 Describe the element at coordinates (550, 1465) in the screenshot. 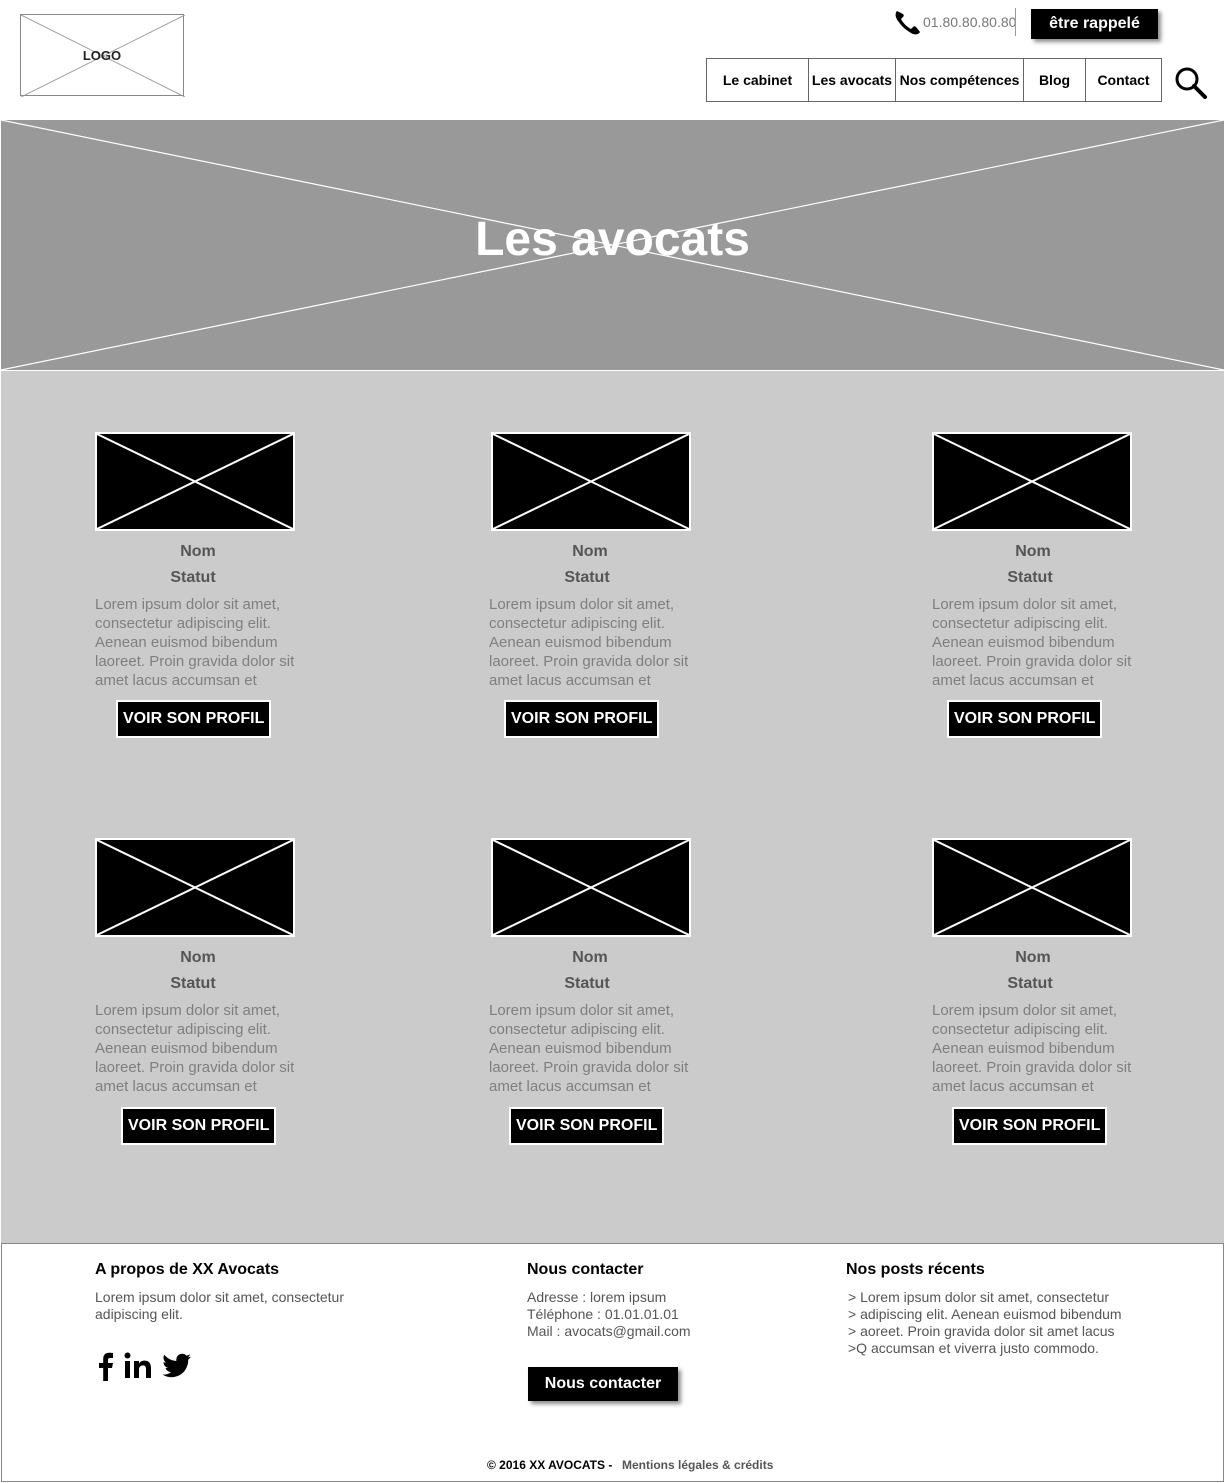

I see `copyright: © 2016 XX AVOCATS -` at that location.